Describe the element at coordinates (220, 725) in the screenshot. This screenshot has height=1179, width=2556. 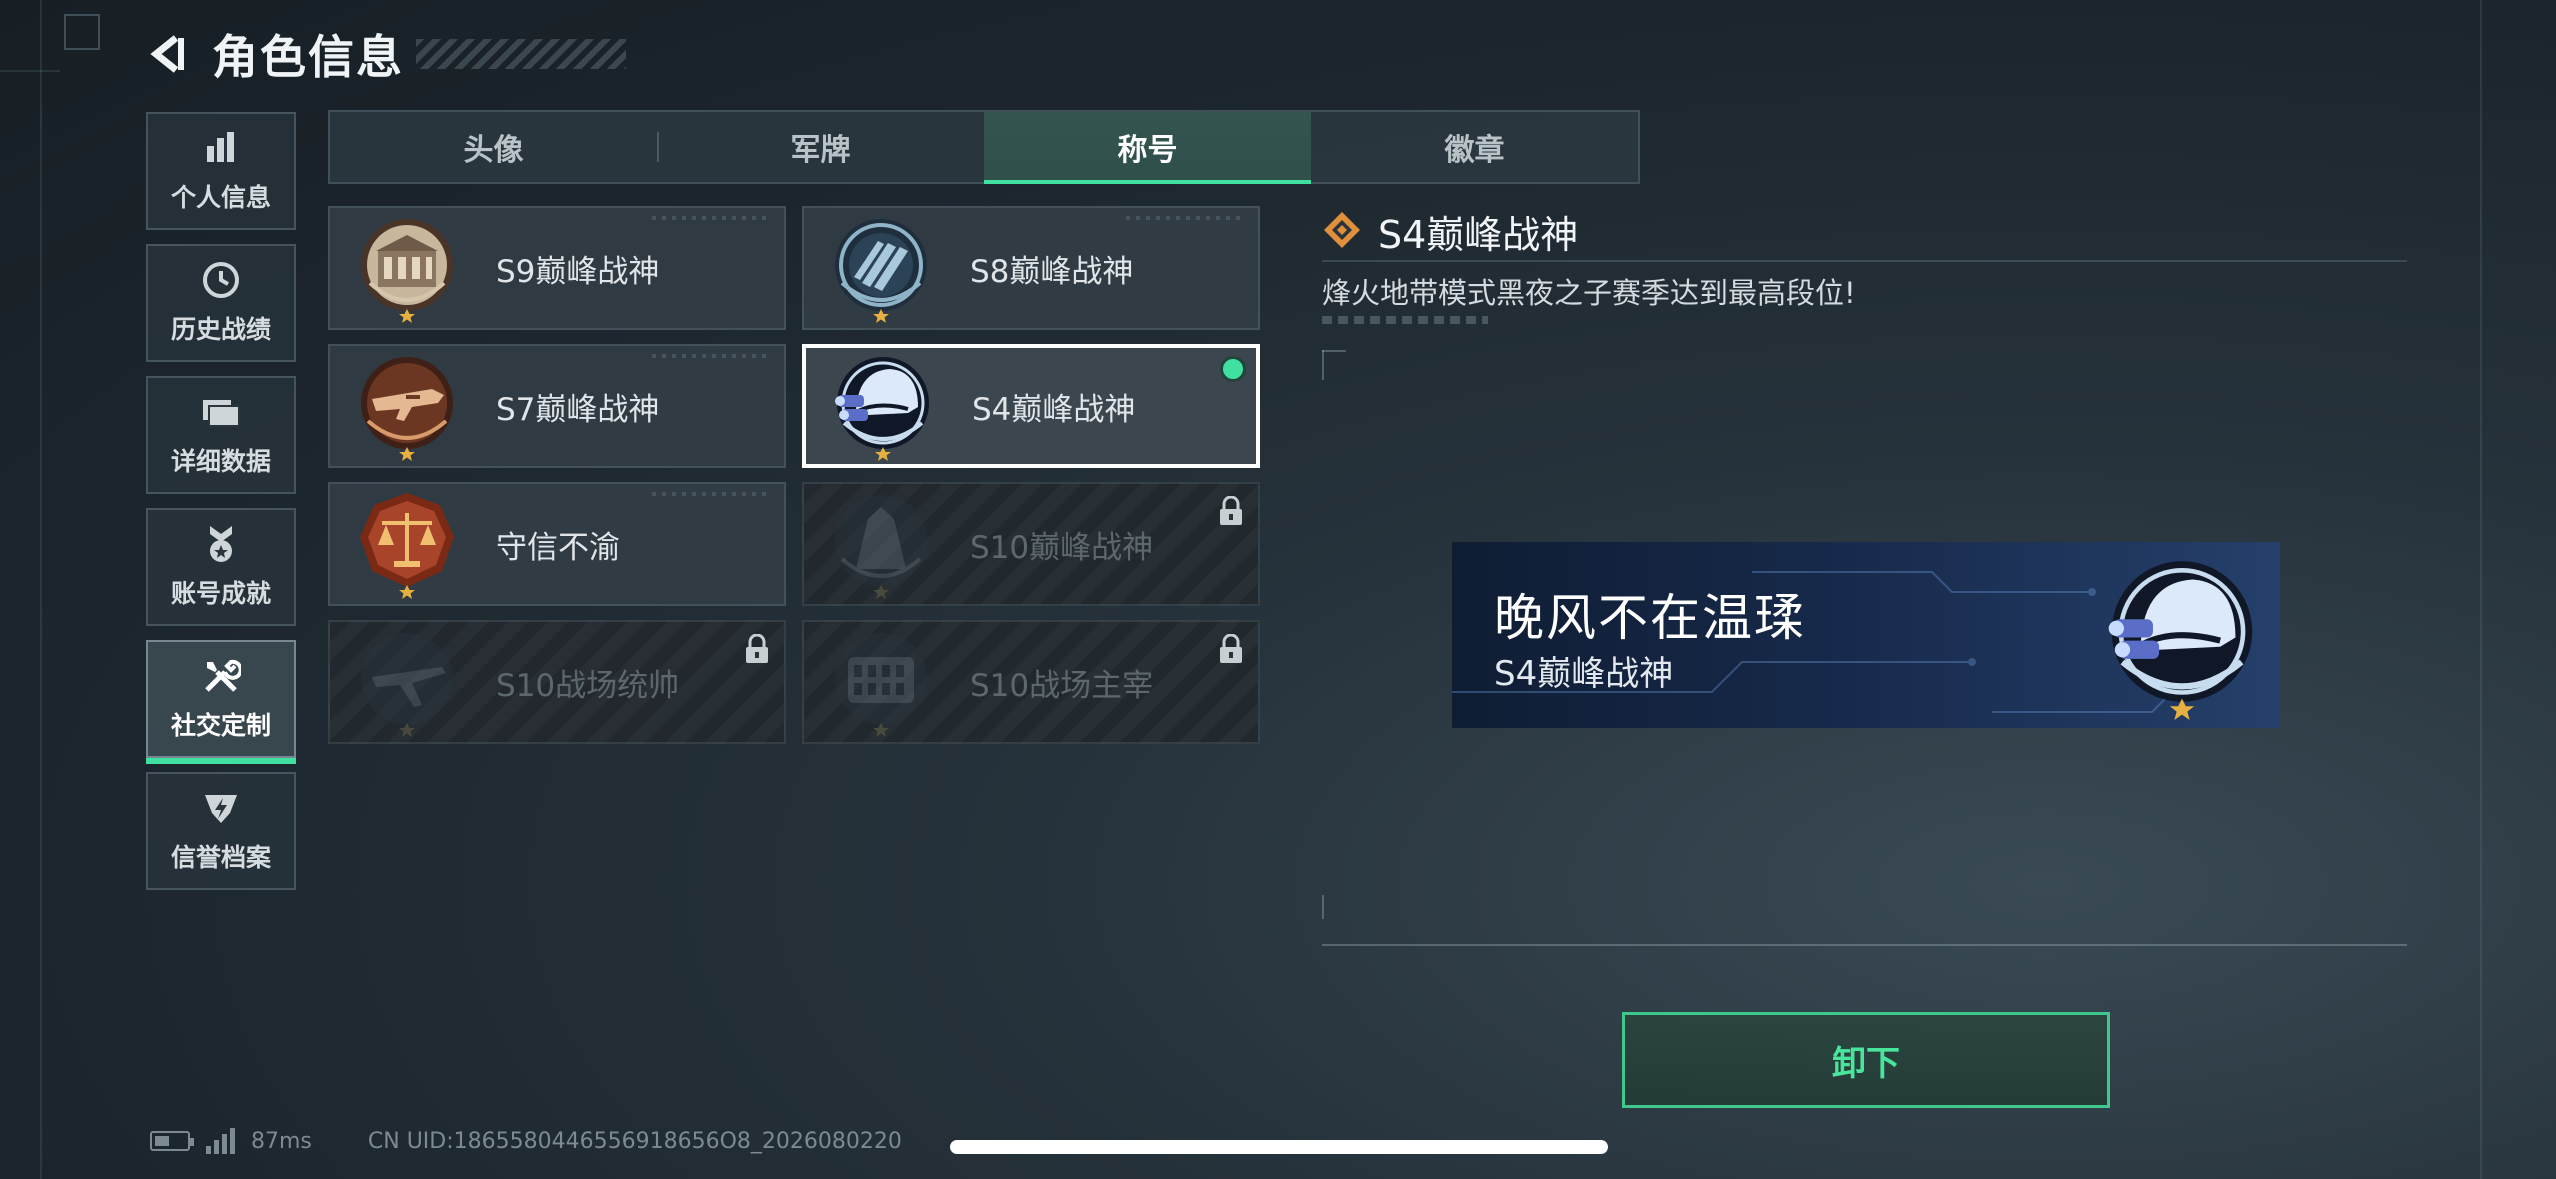
I see `sidebar-item-label: 社交定制` at that location.